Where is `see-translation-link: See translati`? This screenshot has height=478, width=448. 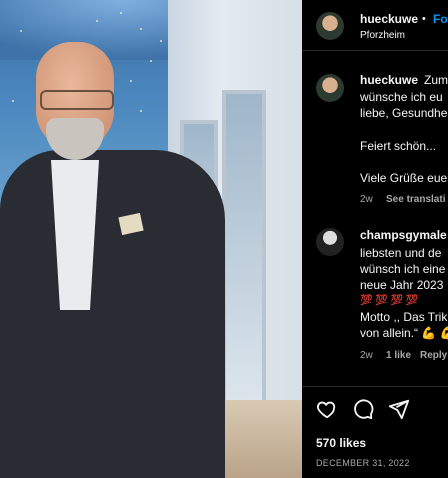 see-translation-link: See translati is located at coordinates (415, 199).